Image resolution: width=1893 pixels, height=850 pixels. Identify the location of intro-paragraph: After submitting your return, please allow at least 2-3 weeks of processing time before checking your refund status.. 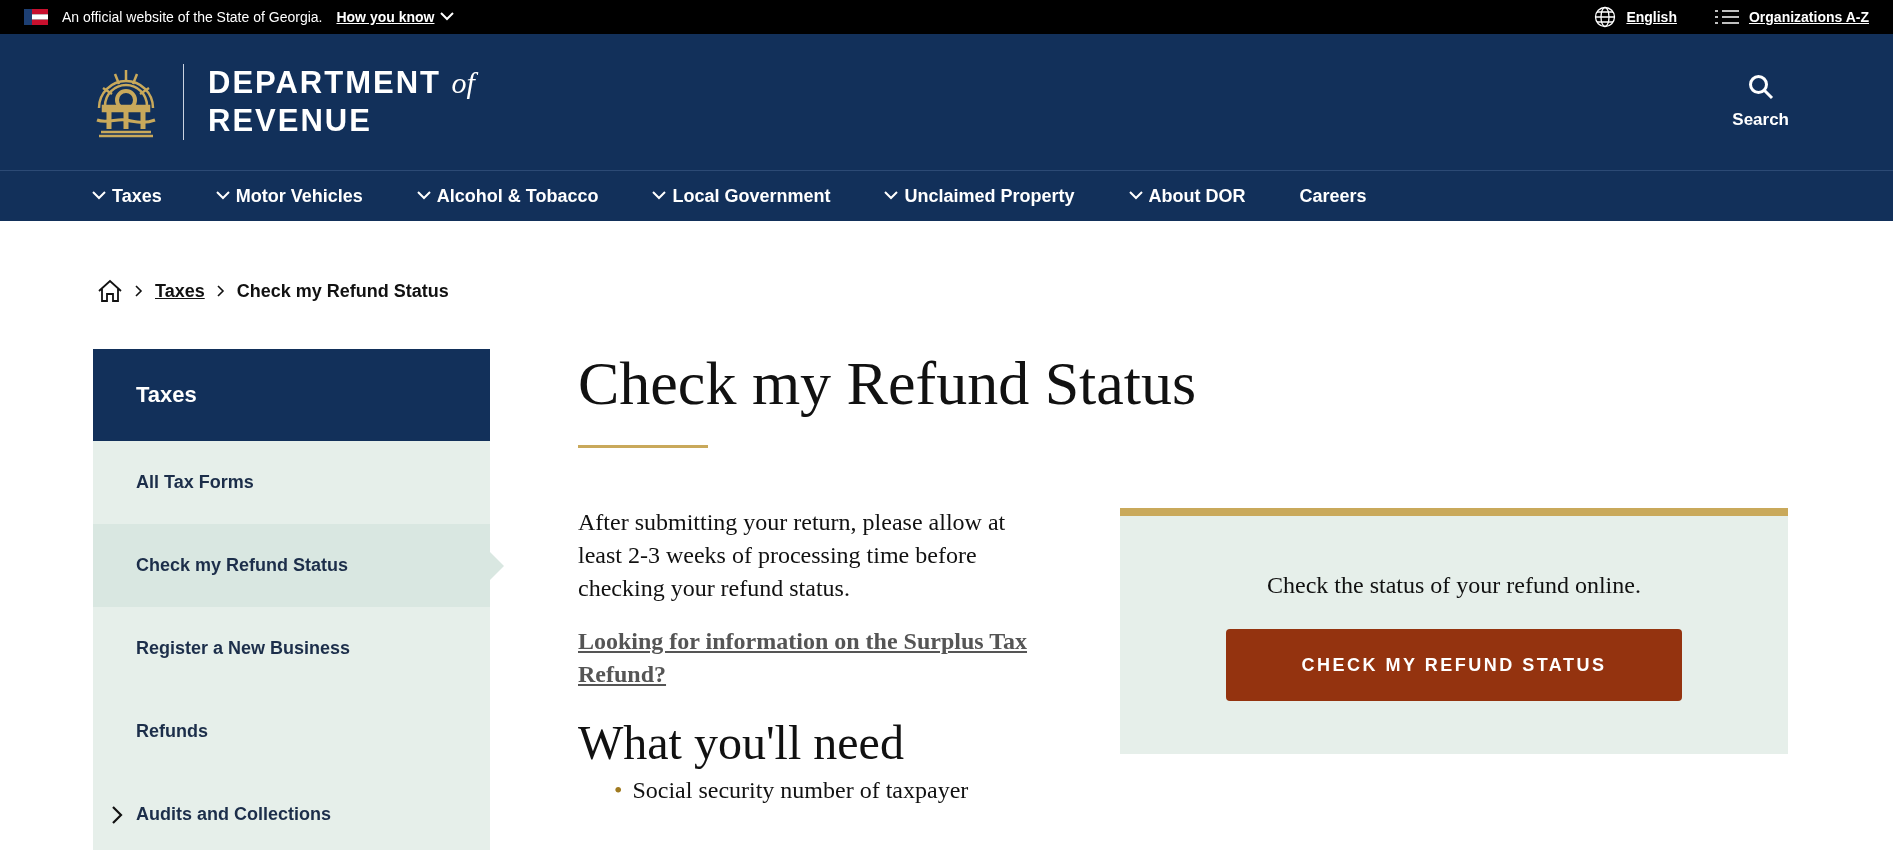
(792, 556).